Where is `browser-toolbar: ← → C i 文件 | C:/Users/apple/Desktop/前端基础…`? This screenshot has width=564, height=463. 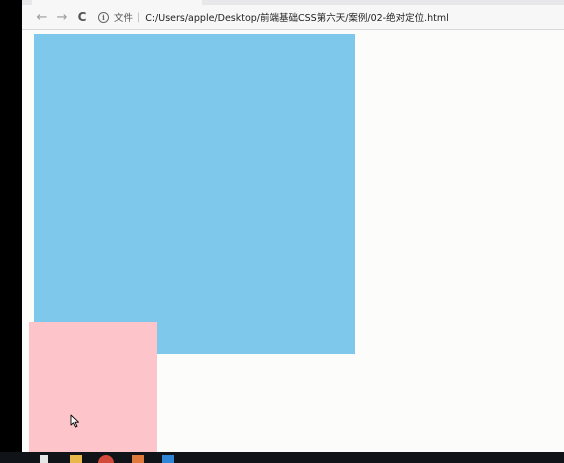
browser-toolbar: ← → C i 文件 | C:/Users/apple/Desktop/前端基础… is located at coordinates (293, 17).